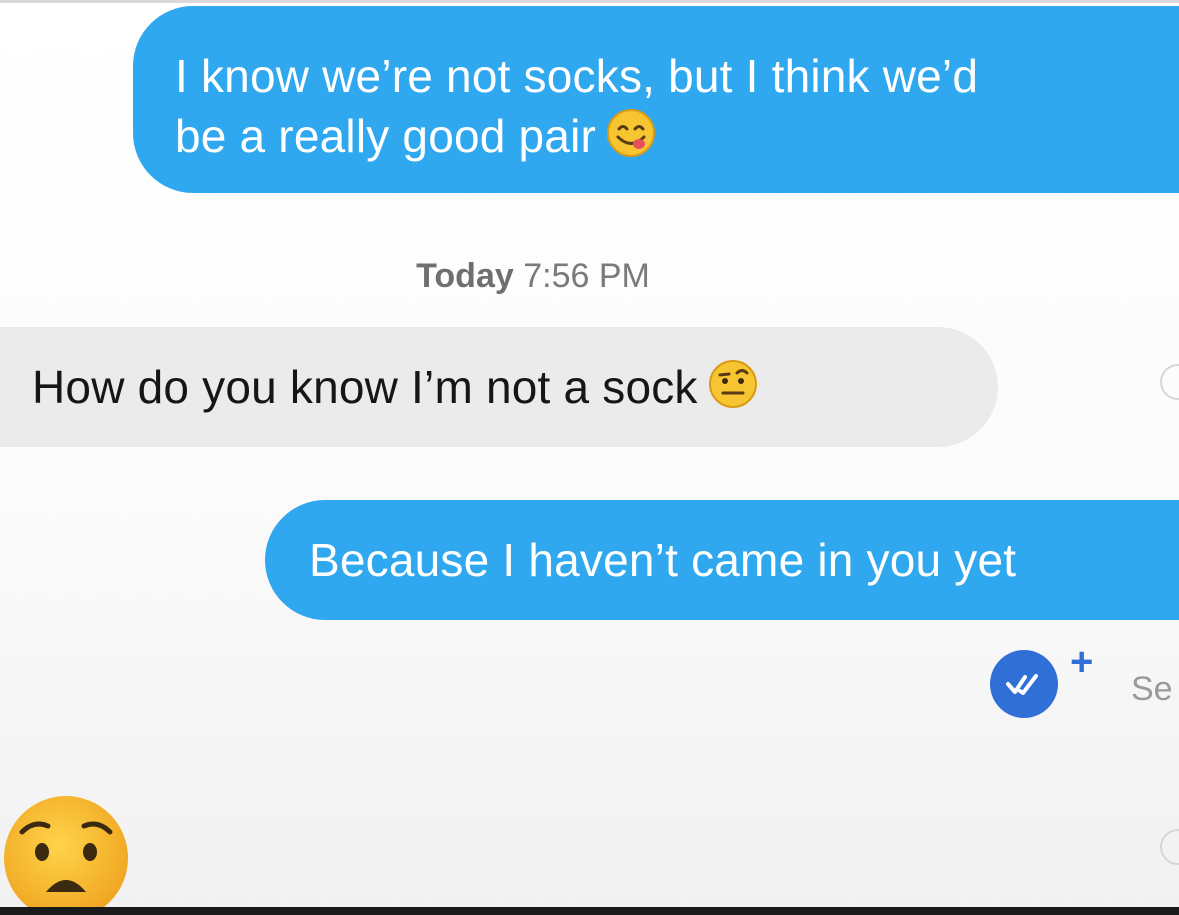 This screenshot has width=1179, height=915. What do you see at coordinates (586, 276) in the screenshot?
I see `timestamp-time: 7:56 PM` at bounding box center [586, 276].